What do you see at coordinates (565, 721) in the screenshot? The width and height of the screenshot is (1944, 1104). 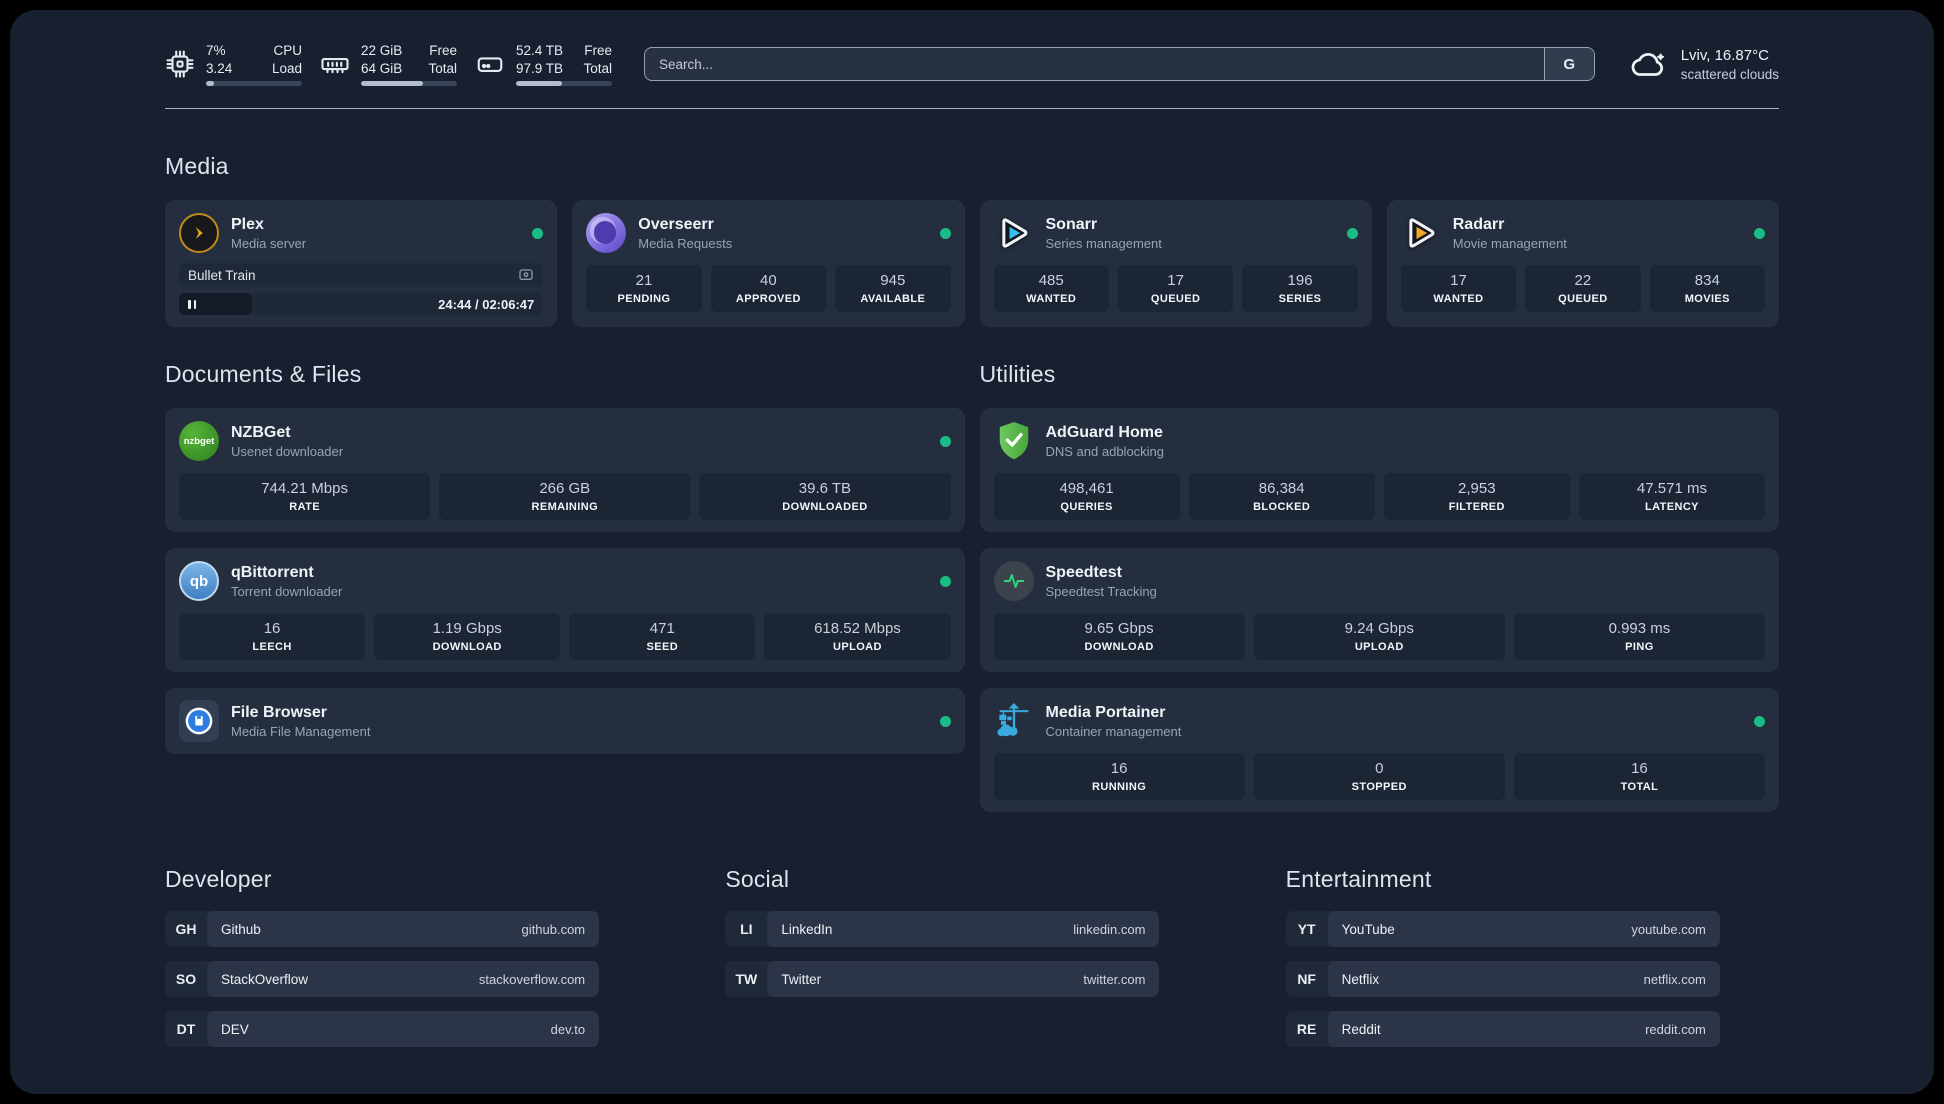 I see `app-card-filebrowser: File Browser Media File Management` at bounding box center [565, 721].